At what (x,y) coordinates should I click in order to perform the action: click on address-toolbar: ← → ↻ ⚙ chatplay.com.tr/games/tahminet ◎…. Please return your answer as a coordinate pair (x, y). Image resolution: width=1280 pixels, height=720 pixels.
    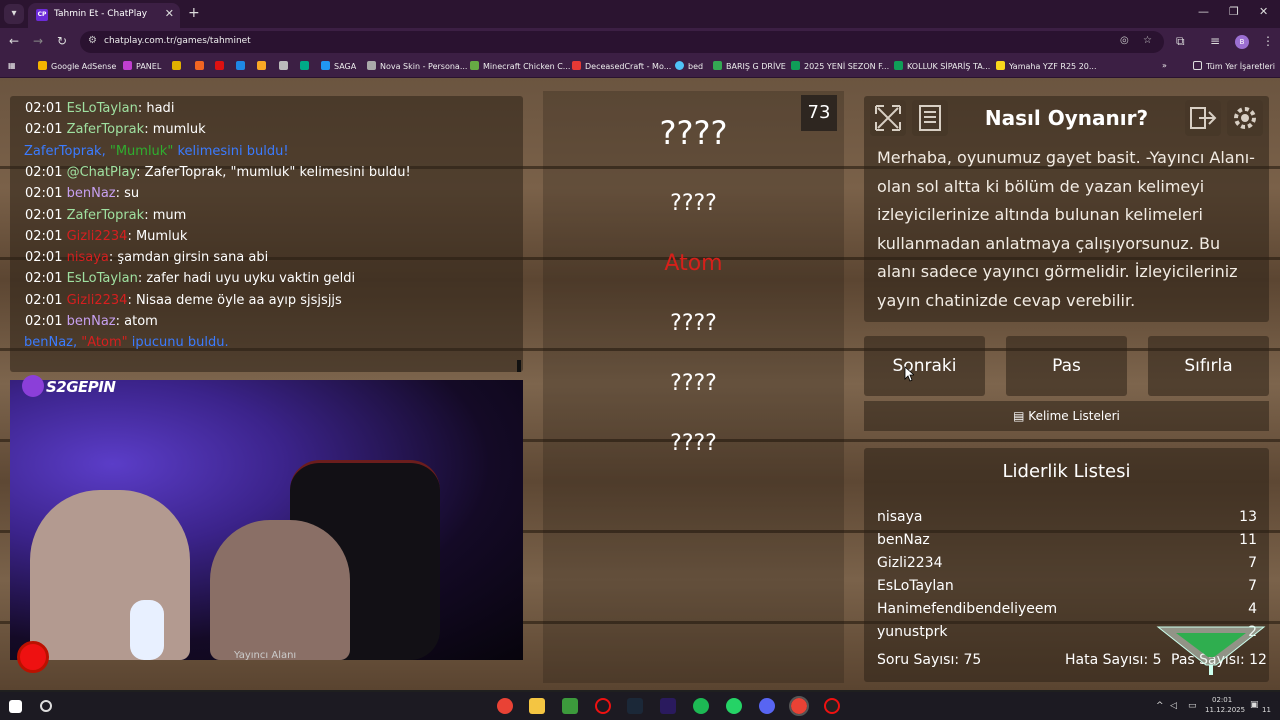
    Looking at the image, I should click on (640, 42).